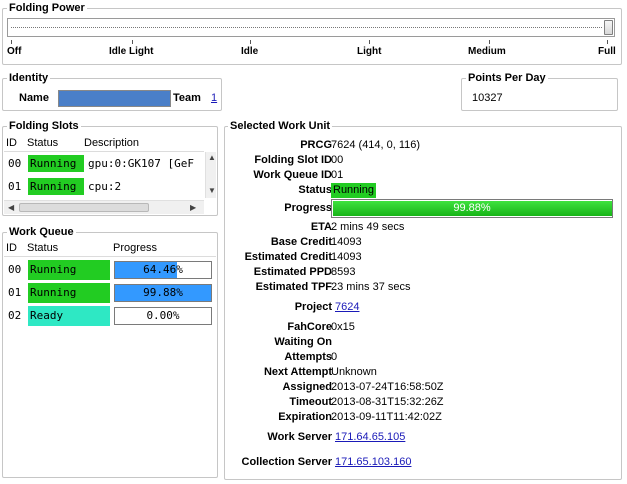 The width and height of the screenshot is (627, 484). I want to click on slot-description: gpu:0:GK107 [GeF, so click(141, 163).